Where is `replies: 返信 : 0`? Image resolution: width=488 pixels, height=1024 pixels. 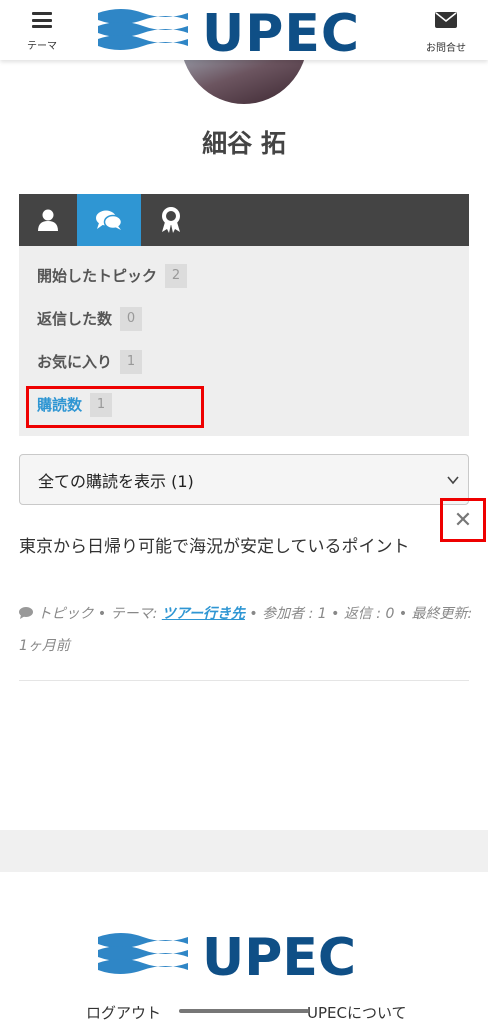 replies: 返信 : 0 is located at coordinates (369, 614).